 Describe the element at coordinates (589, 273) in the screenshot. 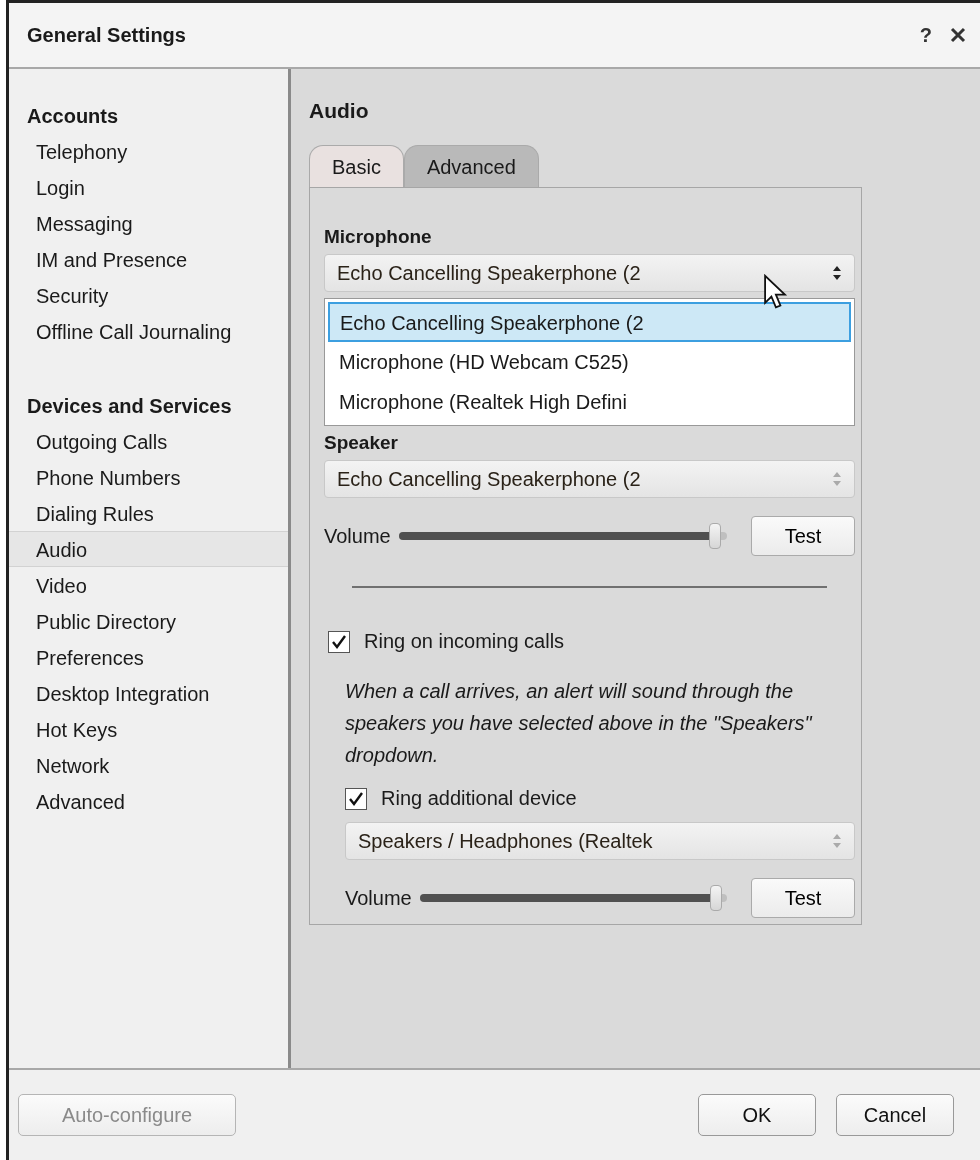

I see `microphone-dropdown: Echo Cancelling Speakerphone (2` at that location.